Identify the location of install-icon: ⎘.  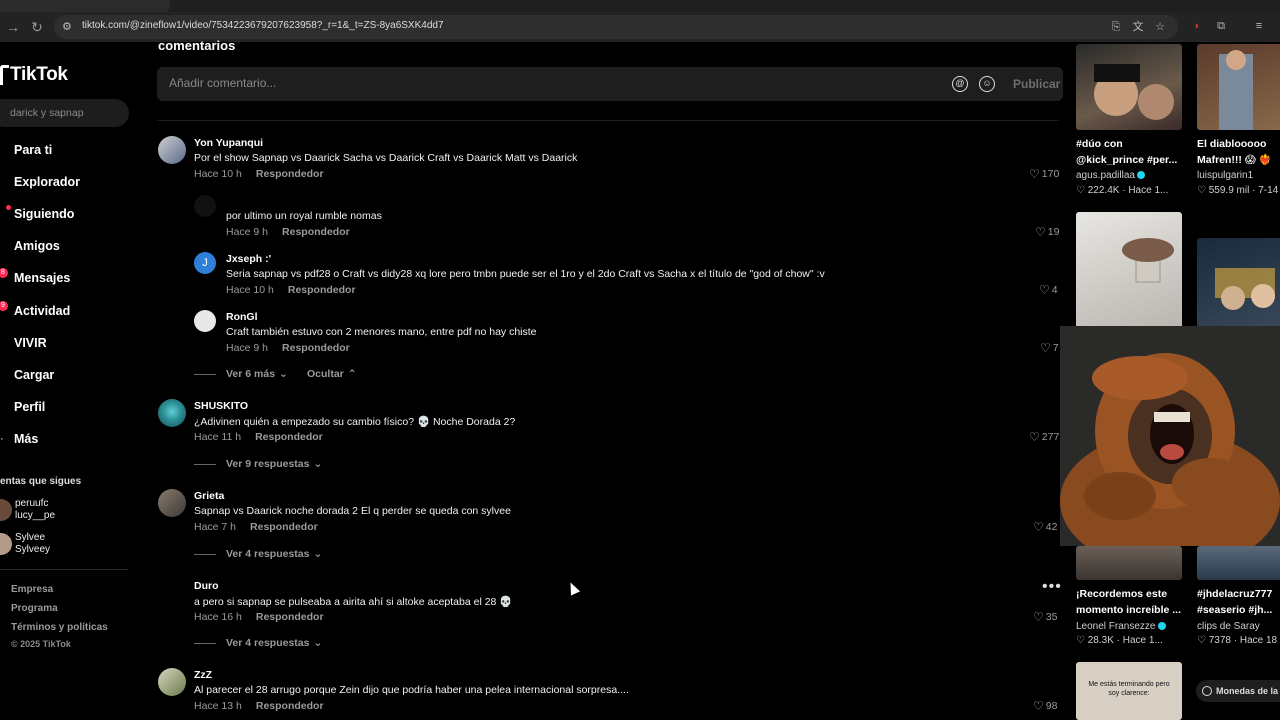
(1116, 27).